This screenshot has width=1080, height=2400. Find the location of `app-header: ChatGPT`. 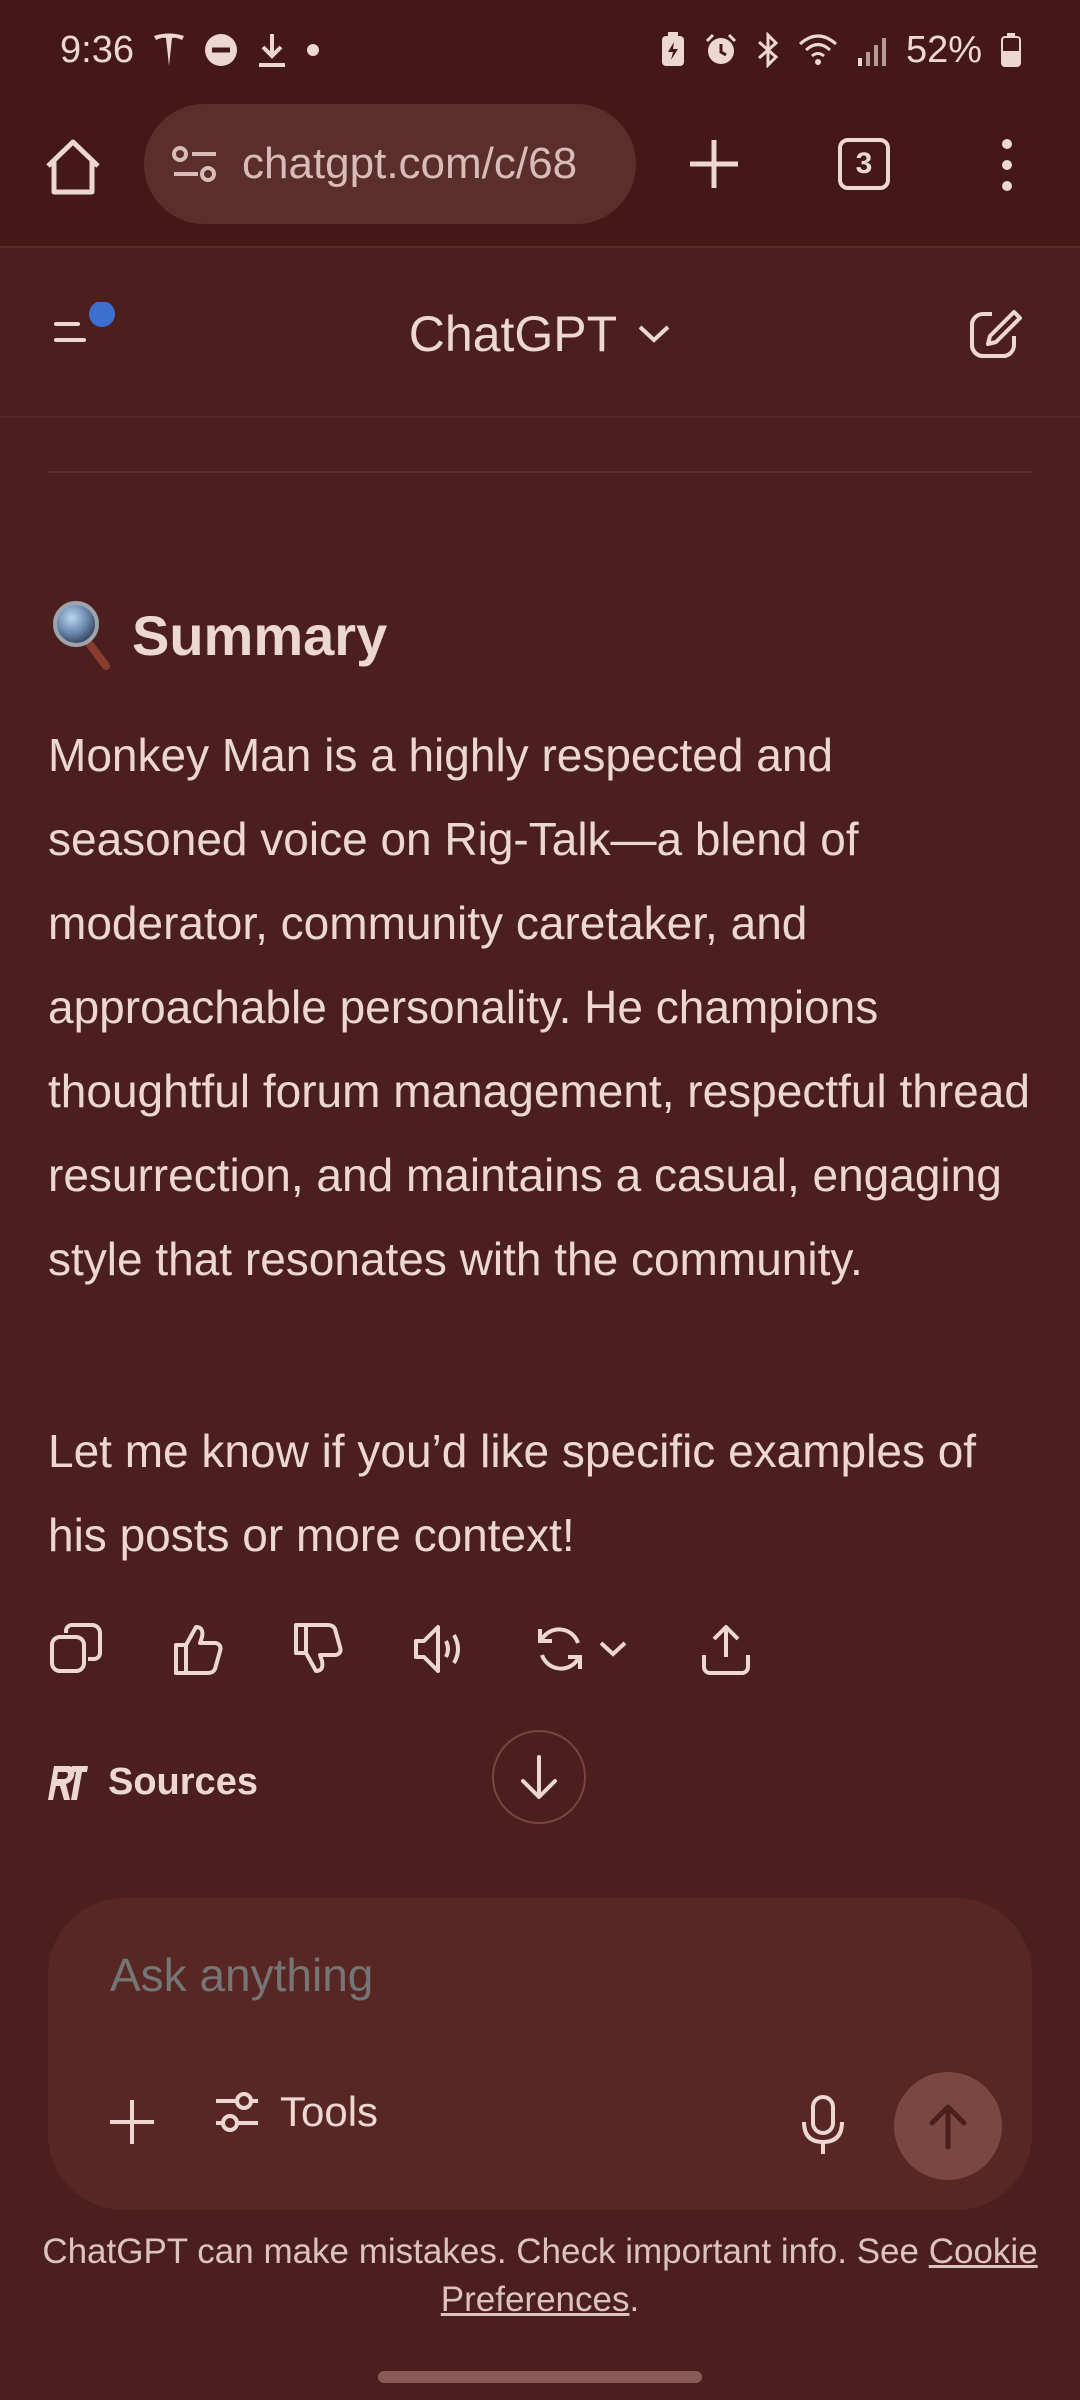

app-header: ChatGPT is located at coordinates (540, 334).